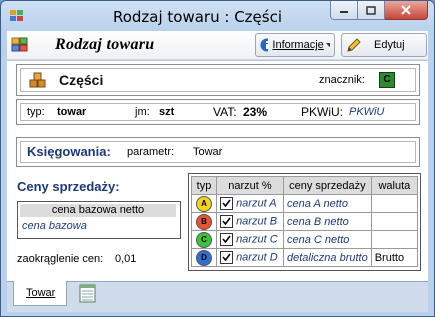 This screenshot has width=435, height=317. I want to click on header-panel: Części znacznik: C, so click(218, 80).